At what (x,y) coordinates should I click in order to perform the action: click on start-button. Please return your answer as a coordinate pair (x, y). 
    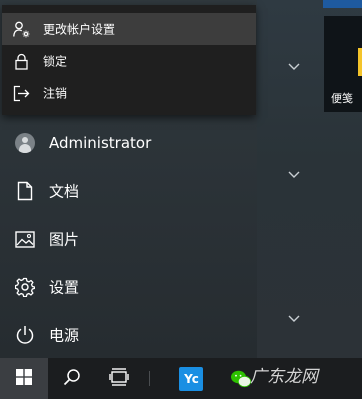
    Looking at the image, I should click on (24, 378).